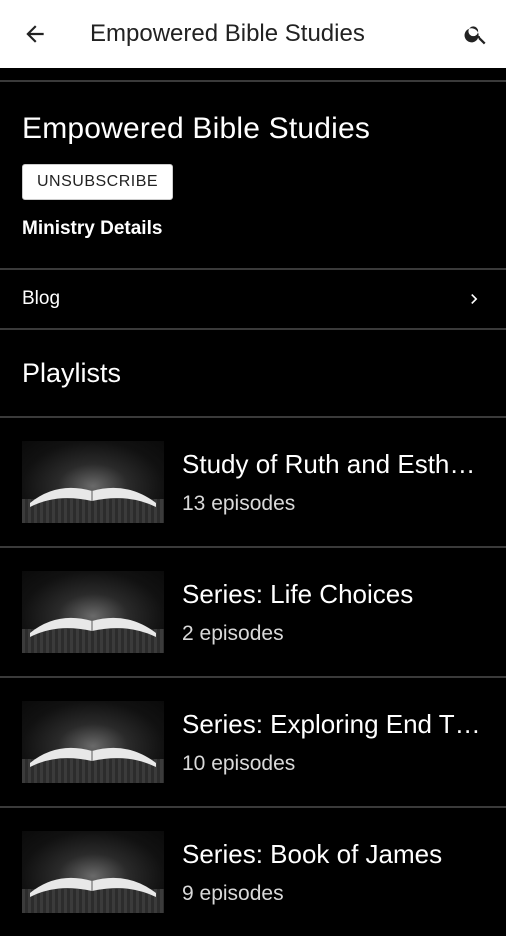  Describe the element at coordinates (253, 229) in the screenshot. I see `ministry-details-label: Ministry Details` at that location.